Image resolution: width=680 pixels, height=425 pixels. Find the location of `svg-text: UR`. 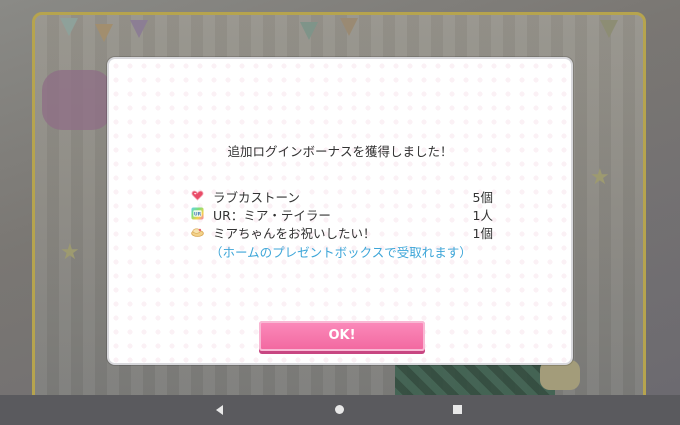

svg-text: UR is located at coordinates (198, 215).